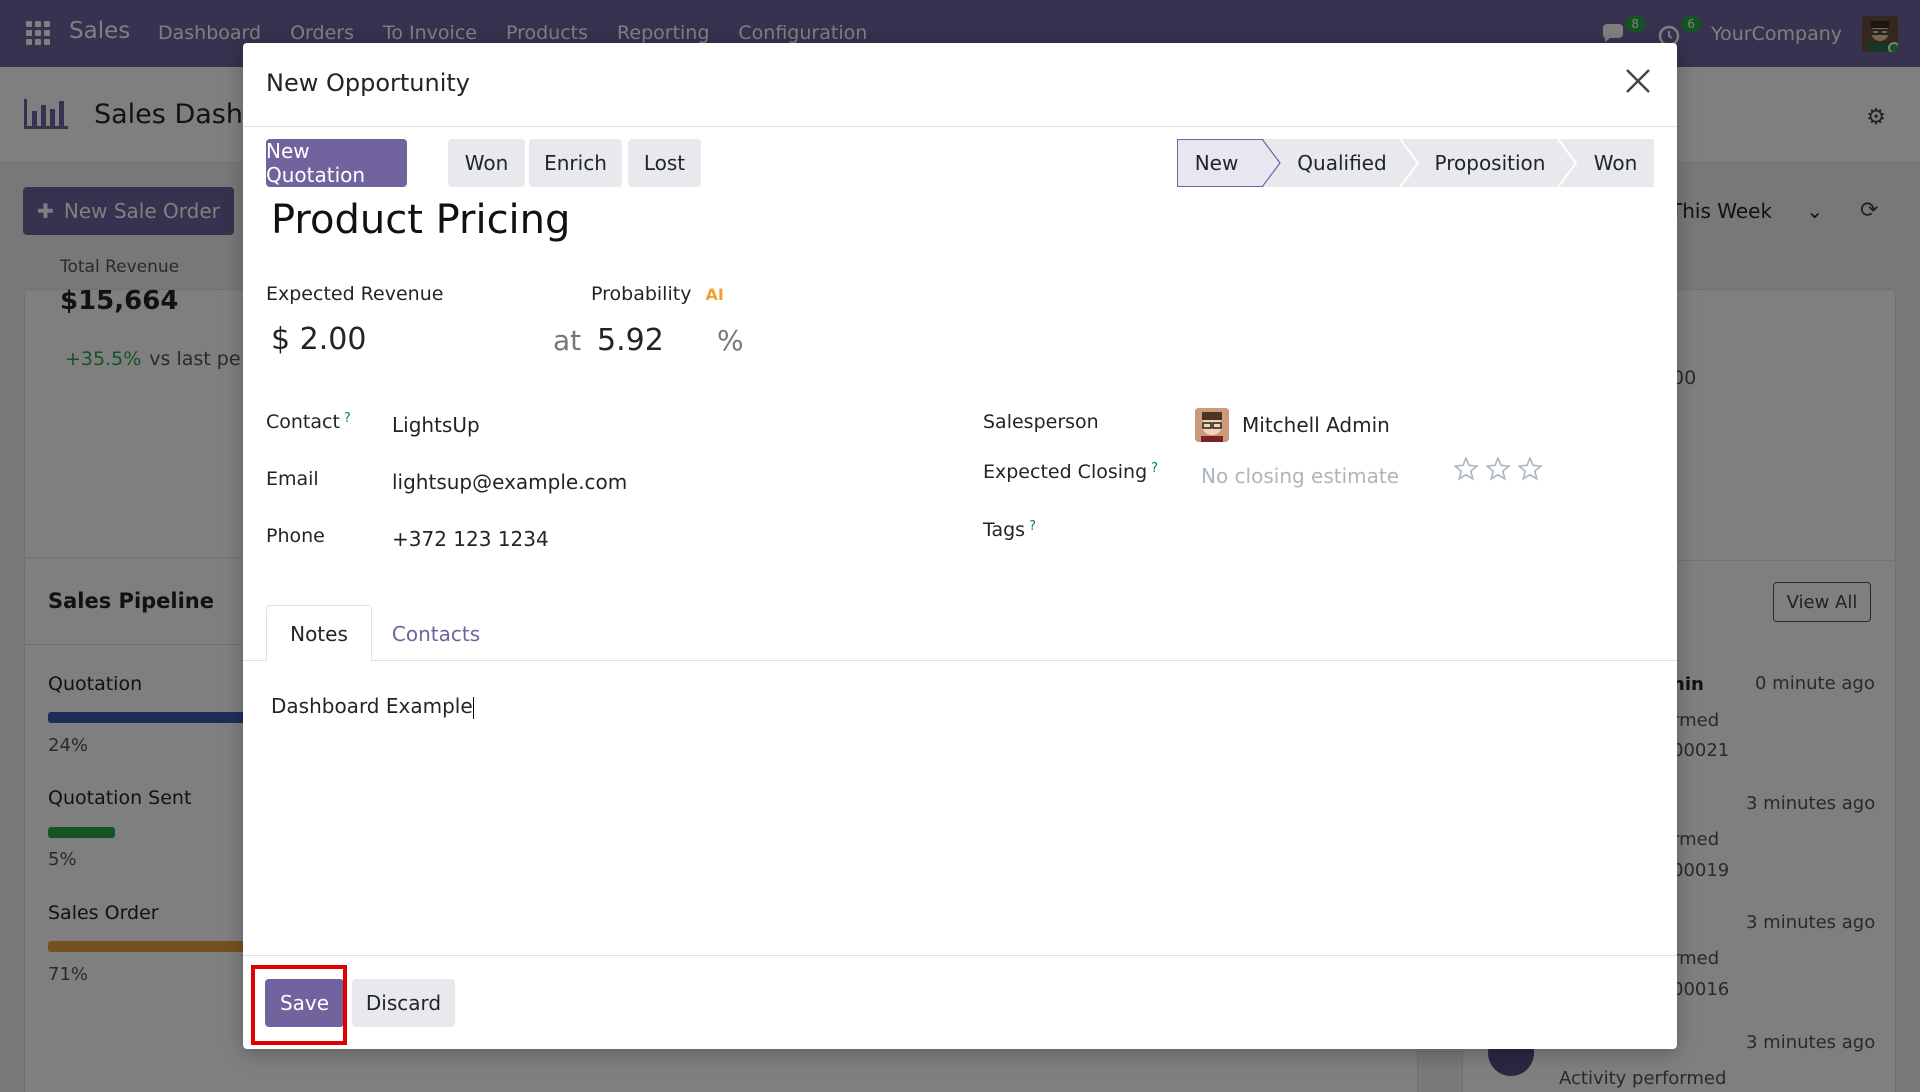 Image resolution: width=1920 pixels, height=1092 pixels. What do you see at coordinates (473, 707) in the screenshot?
I see `text-cursor` at bounding box center [473, 707].